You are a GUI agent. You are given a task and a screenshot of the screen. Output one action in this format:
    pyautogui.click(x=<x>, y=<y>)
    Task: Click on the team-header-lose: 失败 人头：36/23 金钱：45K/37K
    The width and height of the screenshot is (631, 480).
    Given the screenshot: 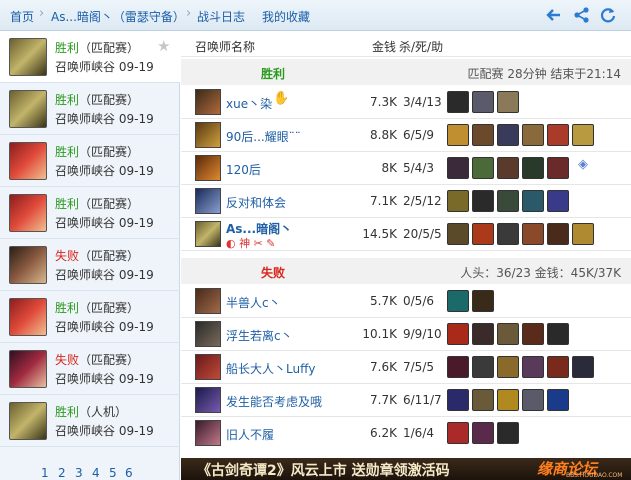 What is the action you would take?
    pyautogui.click(x=406, y=271)
    